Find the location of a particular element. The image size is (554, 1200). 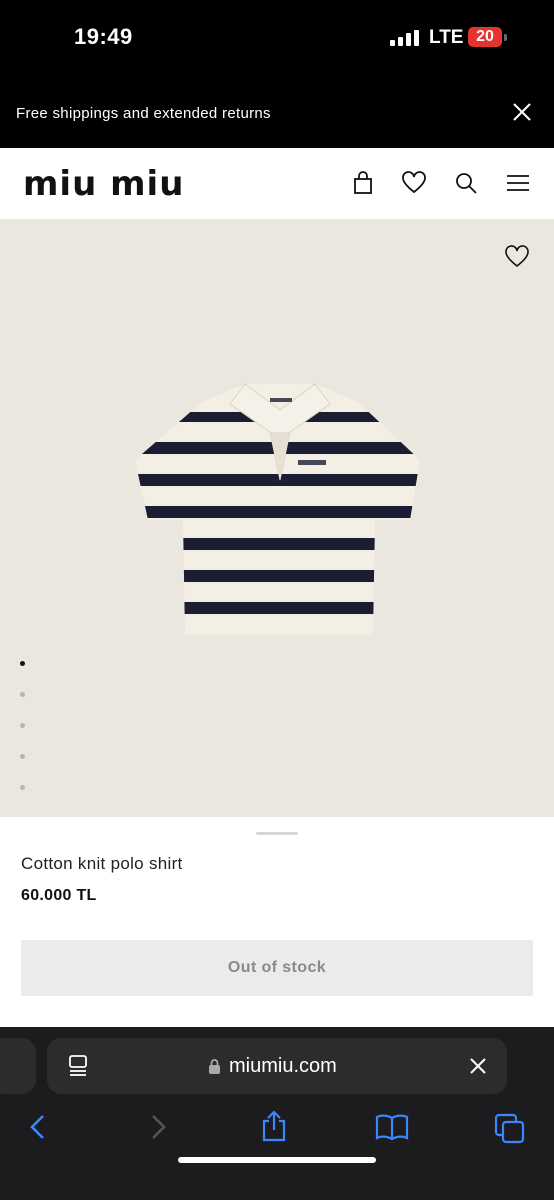

site-header: miu miu is located at coordinates (277, 184).